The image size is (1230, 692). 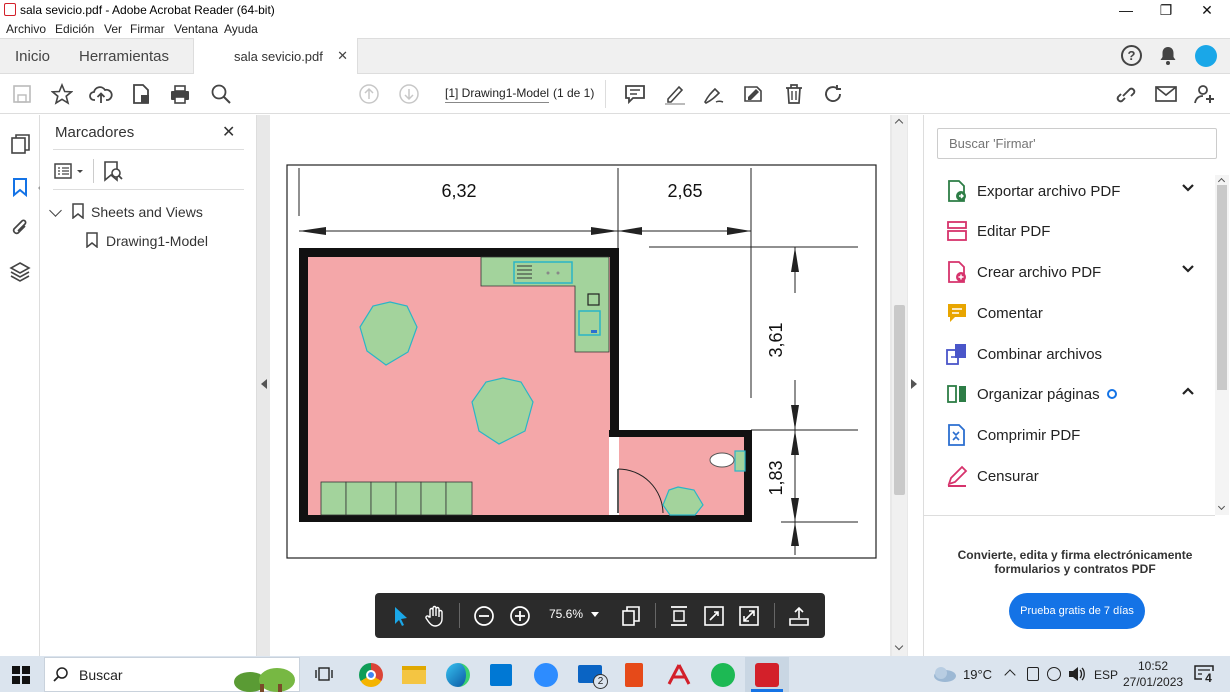 I want to click on tools-scrollbar-thumb, so click(x=1222, y=287).